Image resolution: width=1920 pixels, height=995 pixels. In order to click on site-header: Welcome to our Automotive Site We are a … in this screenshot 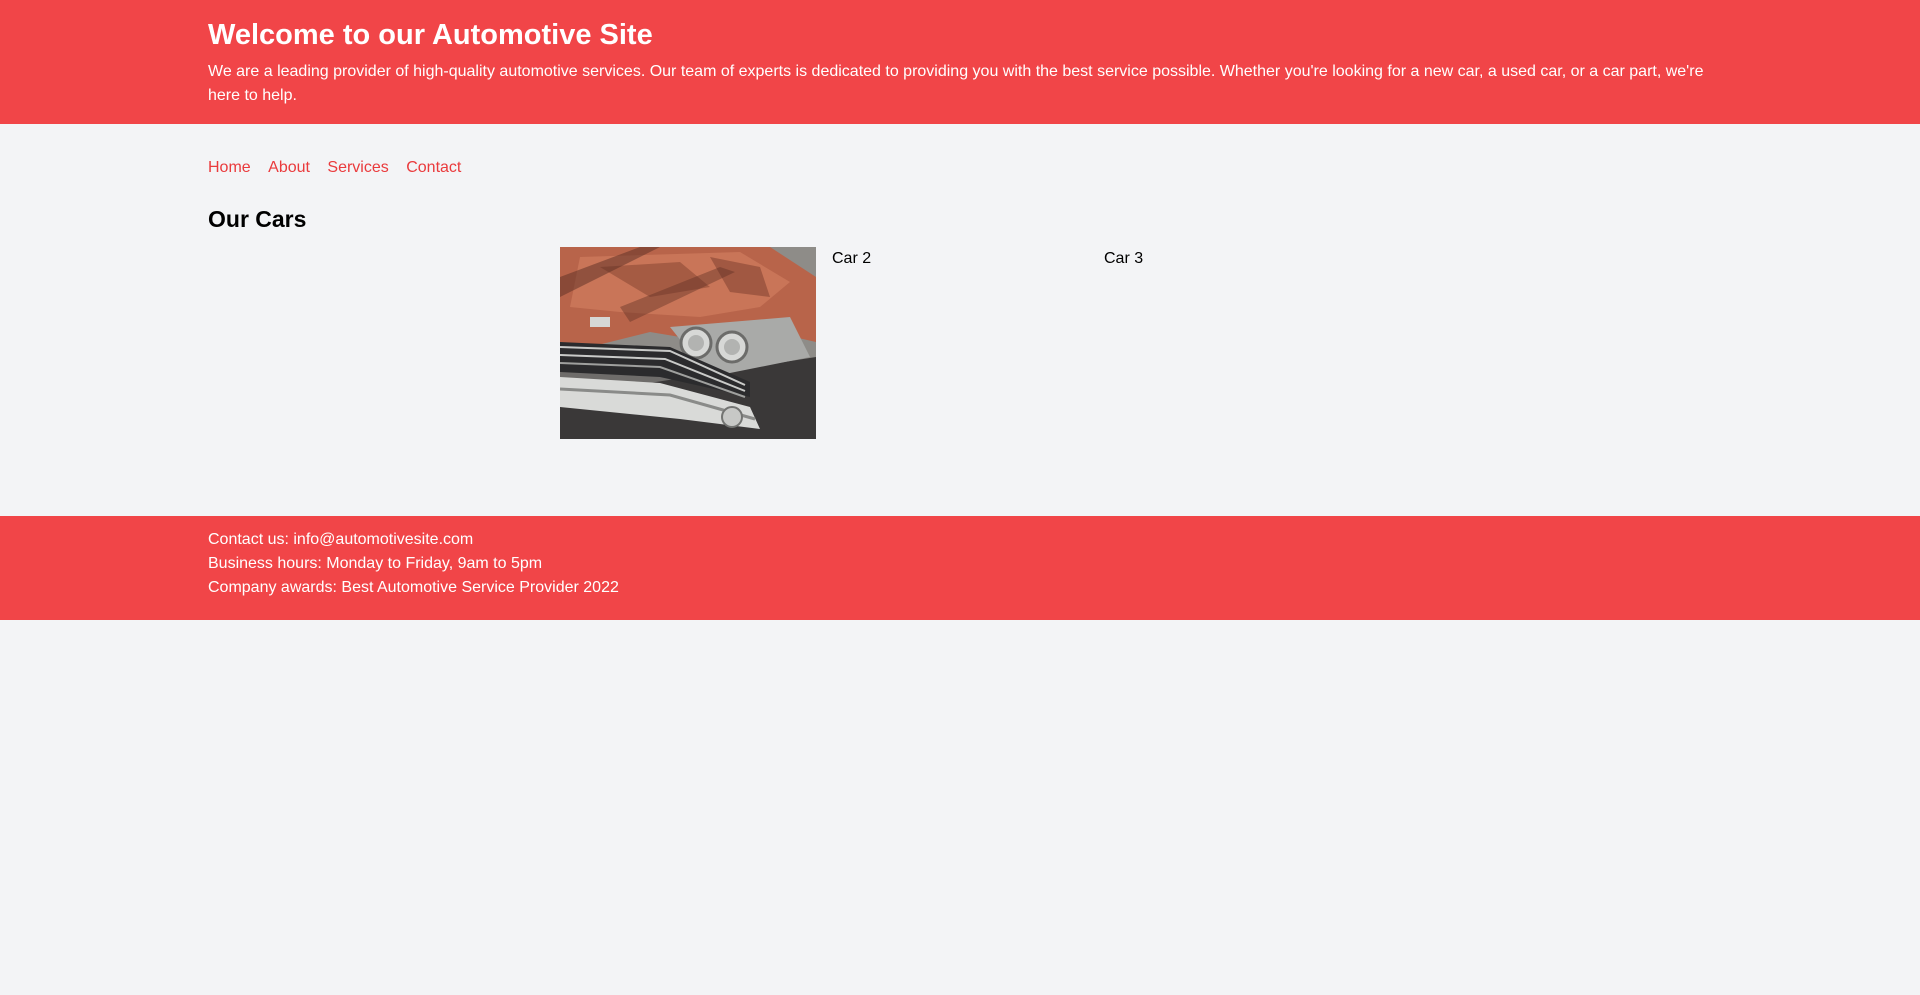, I will do `click(960, 62)`.